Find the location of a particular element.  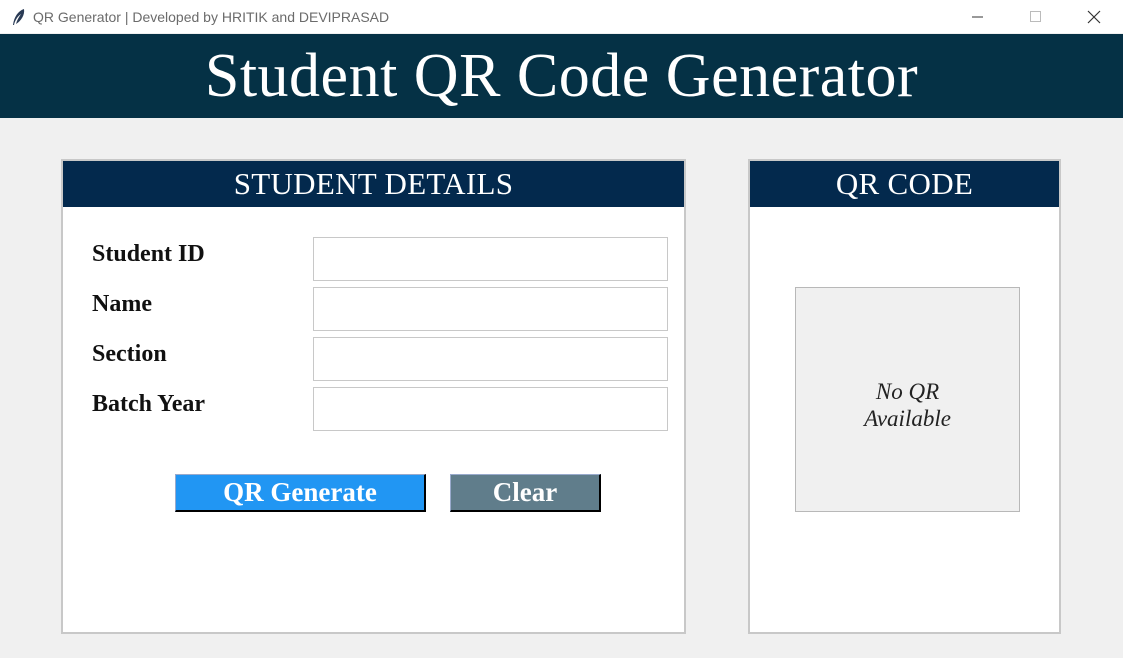

qr-image-area: No QR Available is located at coordinates (907, 399).